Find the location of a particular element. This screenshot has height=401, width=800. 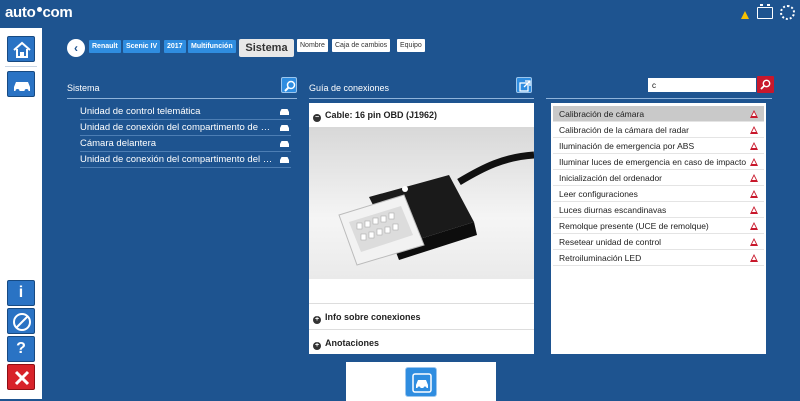

function-label: Retroiluminación LED is located at coordinates (600, 258).